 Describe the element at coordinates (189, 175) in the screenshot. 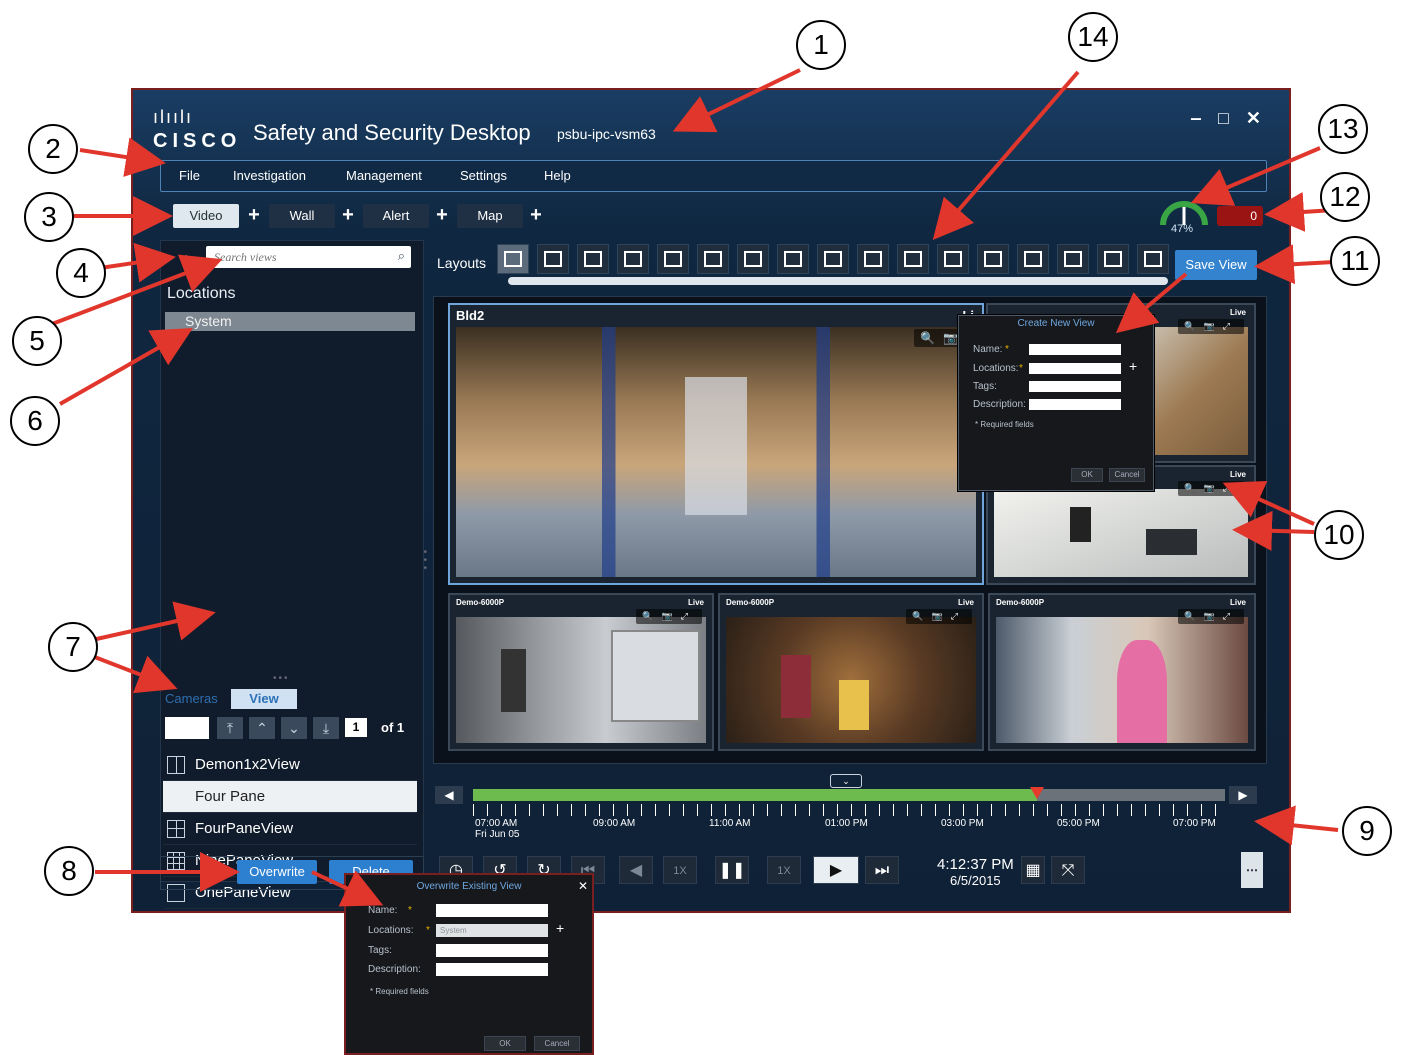

I see `menu-file: File` at that location.